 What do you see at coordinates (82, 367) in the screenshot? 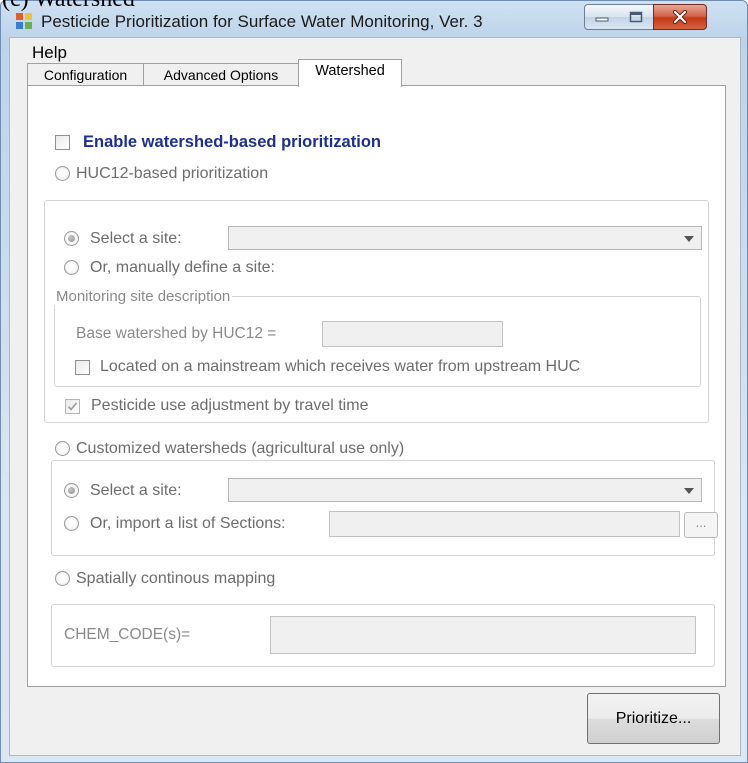
I see `mainstream-checkbox` at bounding box center [82, 367].